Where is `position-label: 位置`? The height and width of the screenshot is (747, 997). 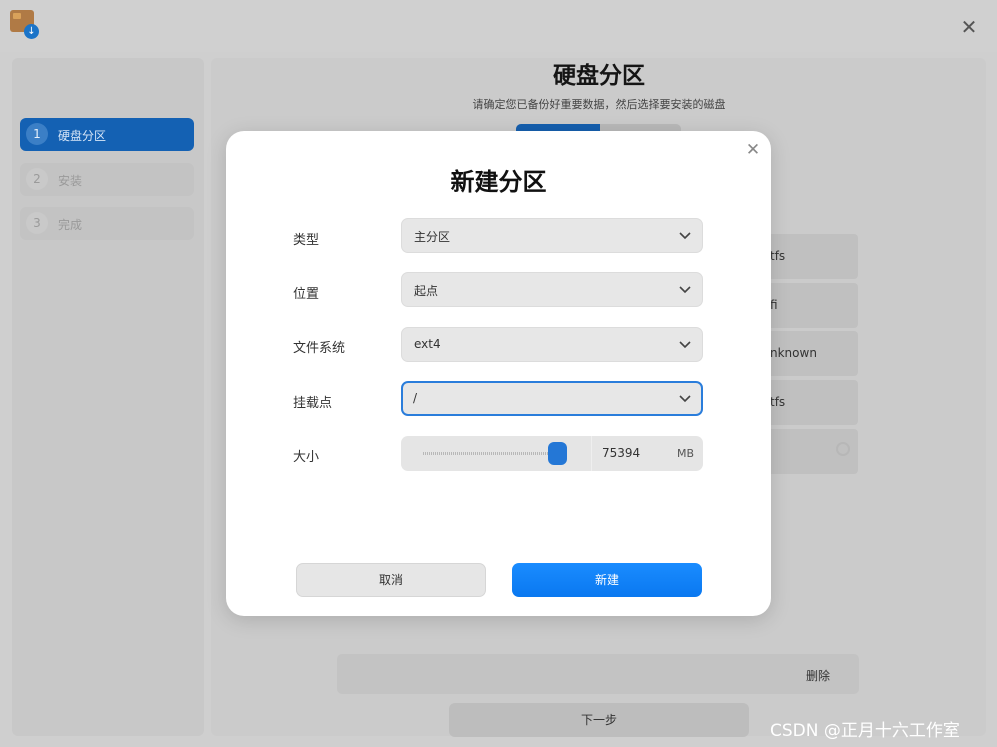
position-label: 位置 is located at coordinates (306, 294).